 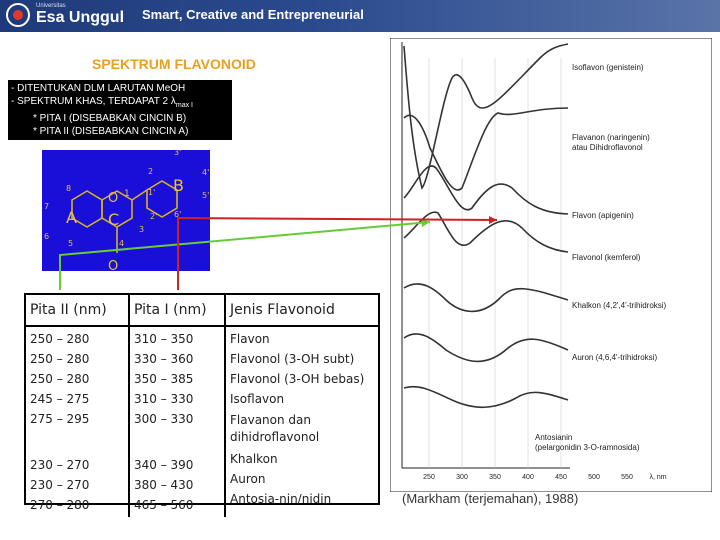 What do you see at coordinates (462, 477) in the screenshot?
I see `x-tick-300: 300` at bounding box center [462, 477].